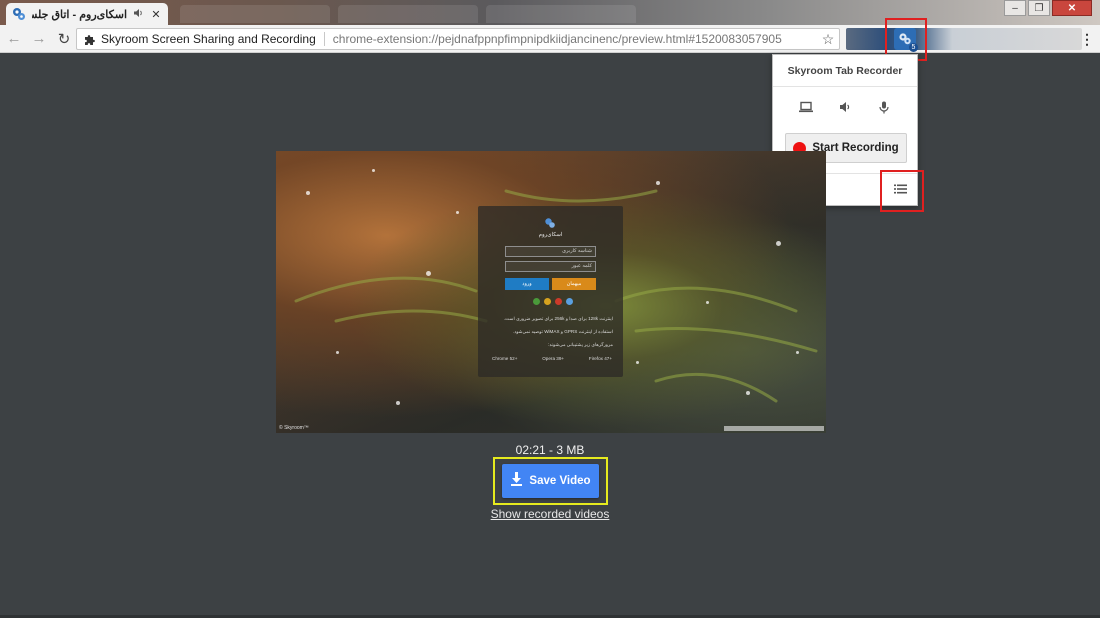  Describe the element at coordinates (902, 191) in the screenshot. I see `list-highlight-frame` at that location.